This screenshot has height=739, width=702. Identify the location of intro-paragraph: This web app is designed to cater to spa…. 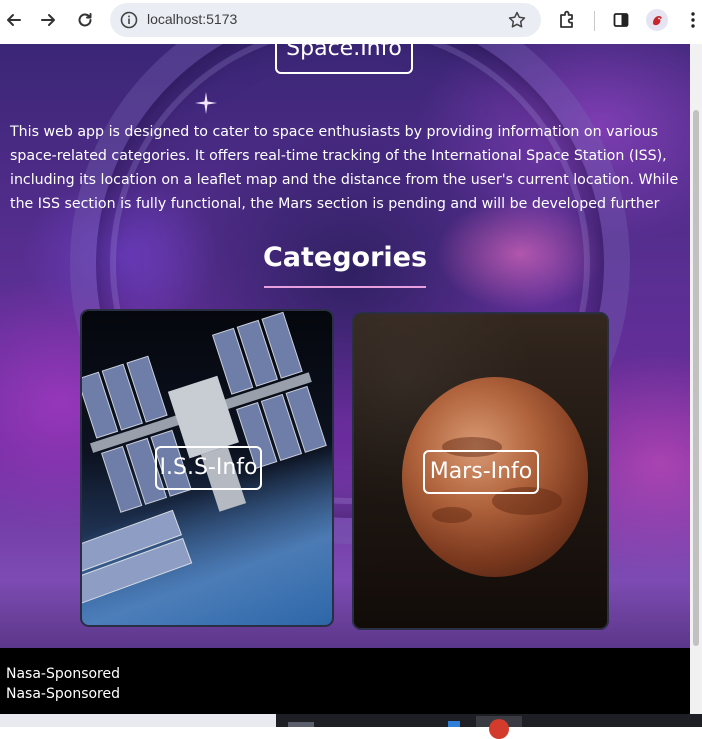
(344, 168).